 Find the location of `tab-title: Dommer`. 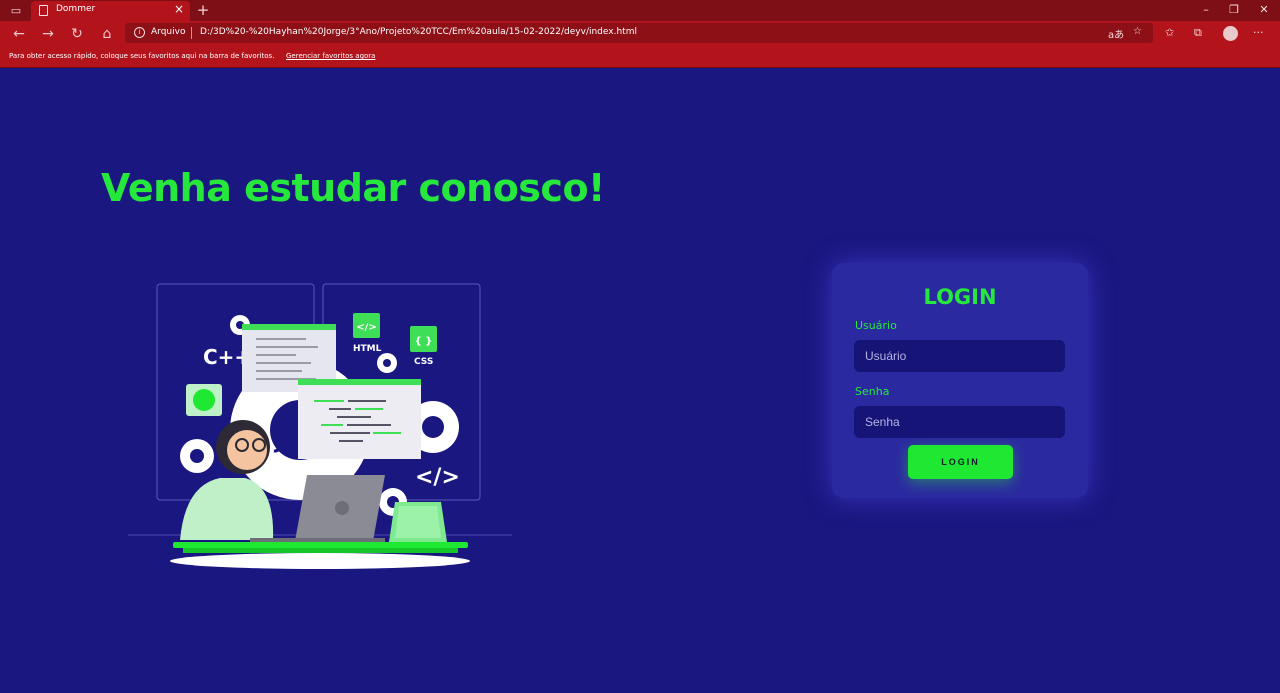

tab-title: Dommer is located at coordinates (76, 9).